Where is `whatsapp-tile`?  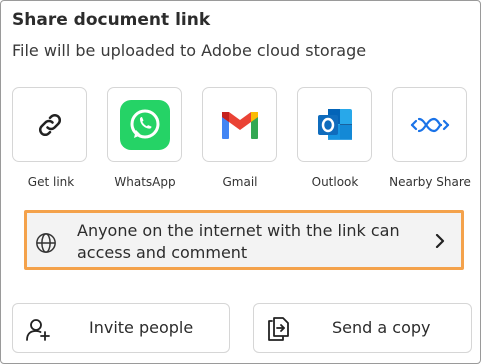
whatsapp-tile is located at coordinates (144, 124).